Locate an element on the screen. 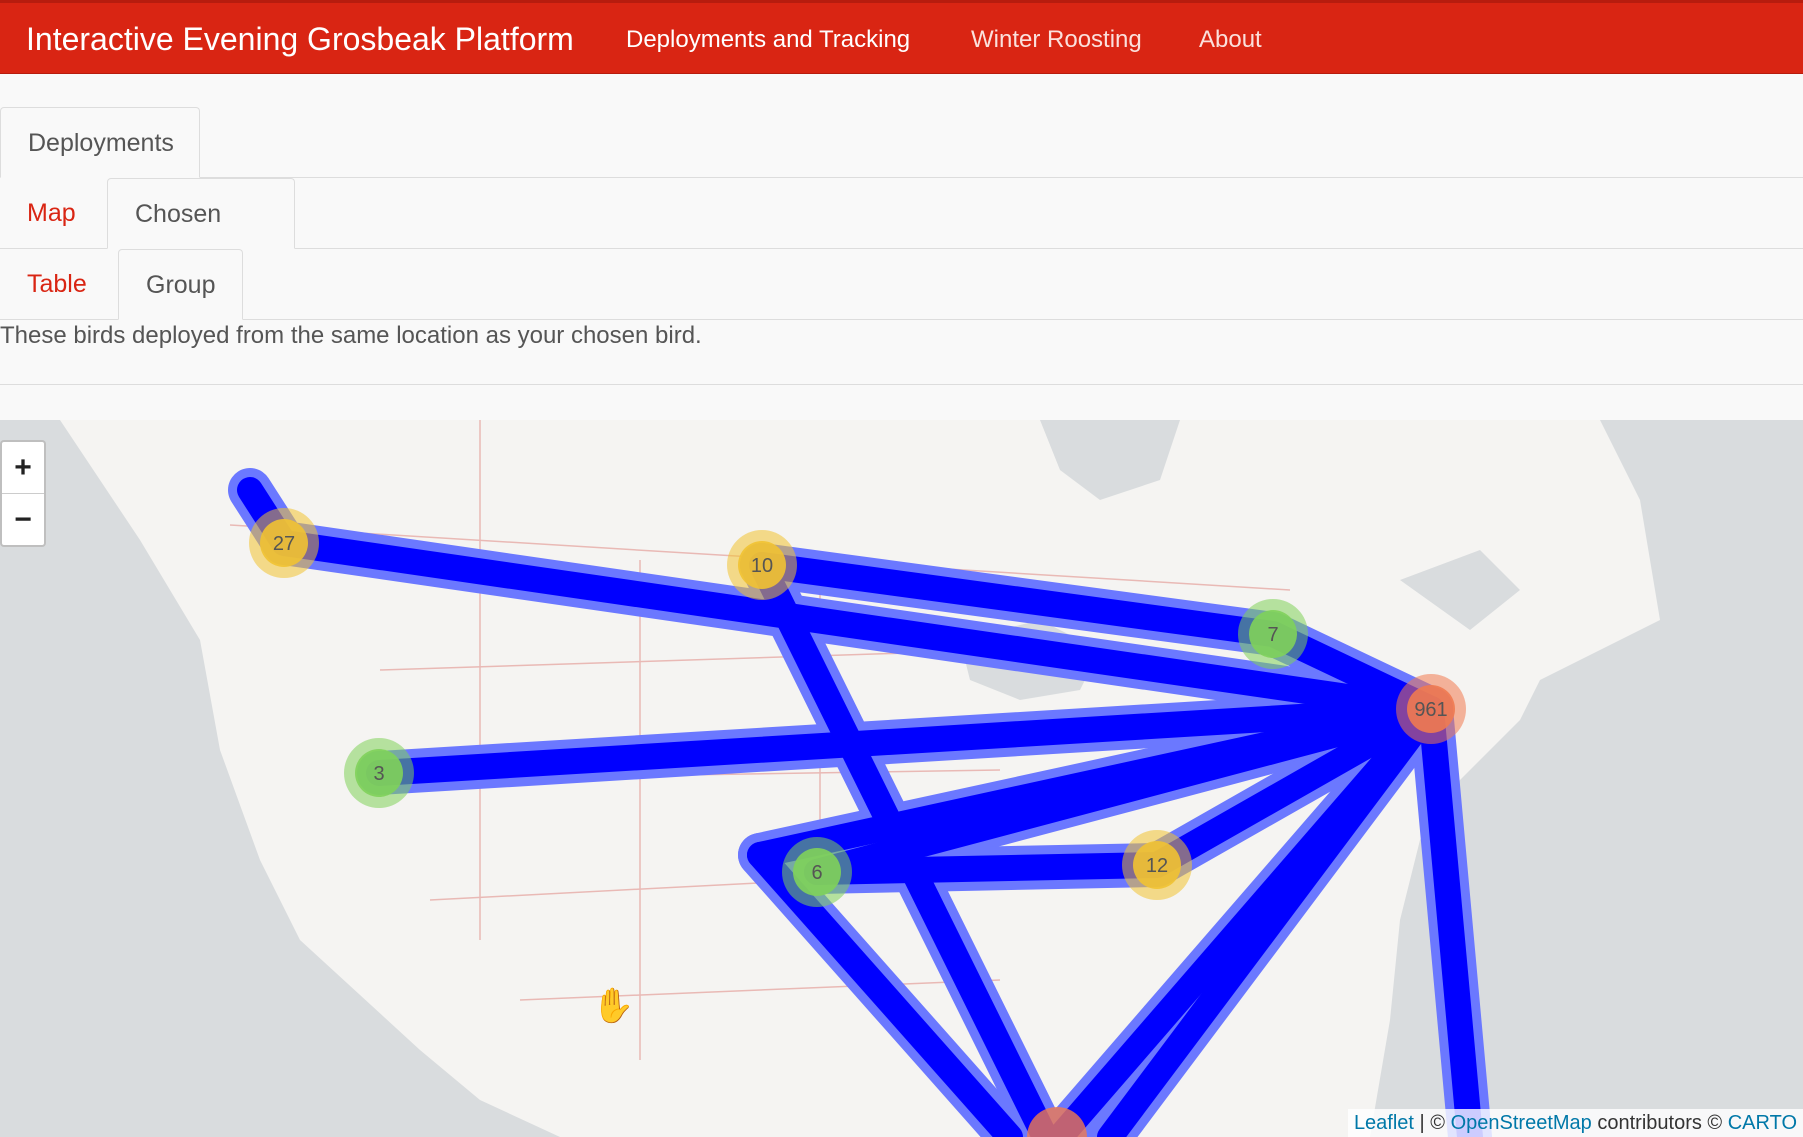 The height and width of the screenshot is (1137, 1803). cluster-count: 7 is located at coordinates (1272, 635).